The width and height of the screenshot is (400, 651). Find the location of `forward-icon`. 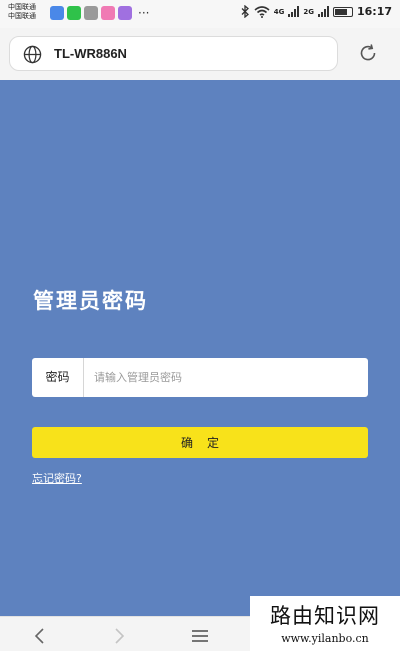

forward-icon is located at coordinates (119, 636).